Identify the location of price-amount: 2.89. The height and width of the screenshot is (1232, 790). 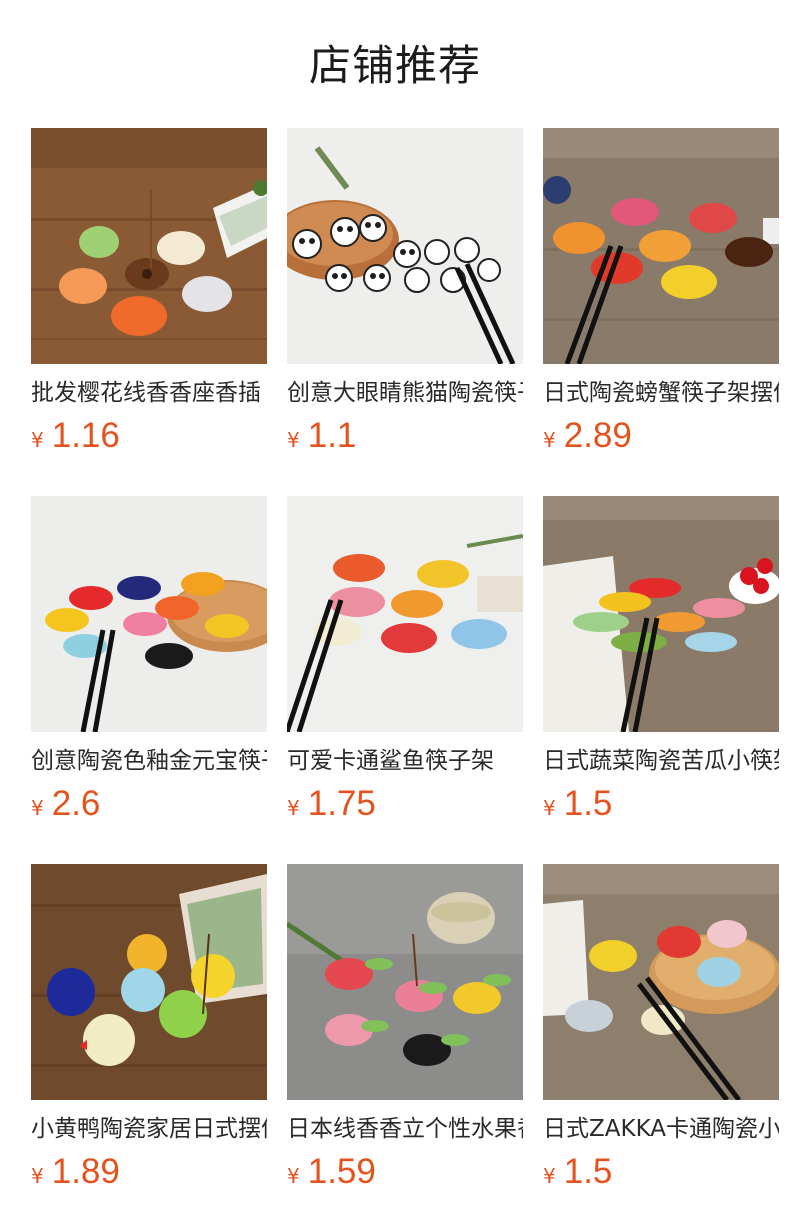
(597, 435).